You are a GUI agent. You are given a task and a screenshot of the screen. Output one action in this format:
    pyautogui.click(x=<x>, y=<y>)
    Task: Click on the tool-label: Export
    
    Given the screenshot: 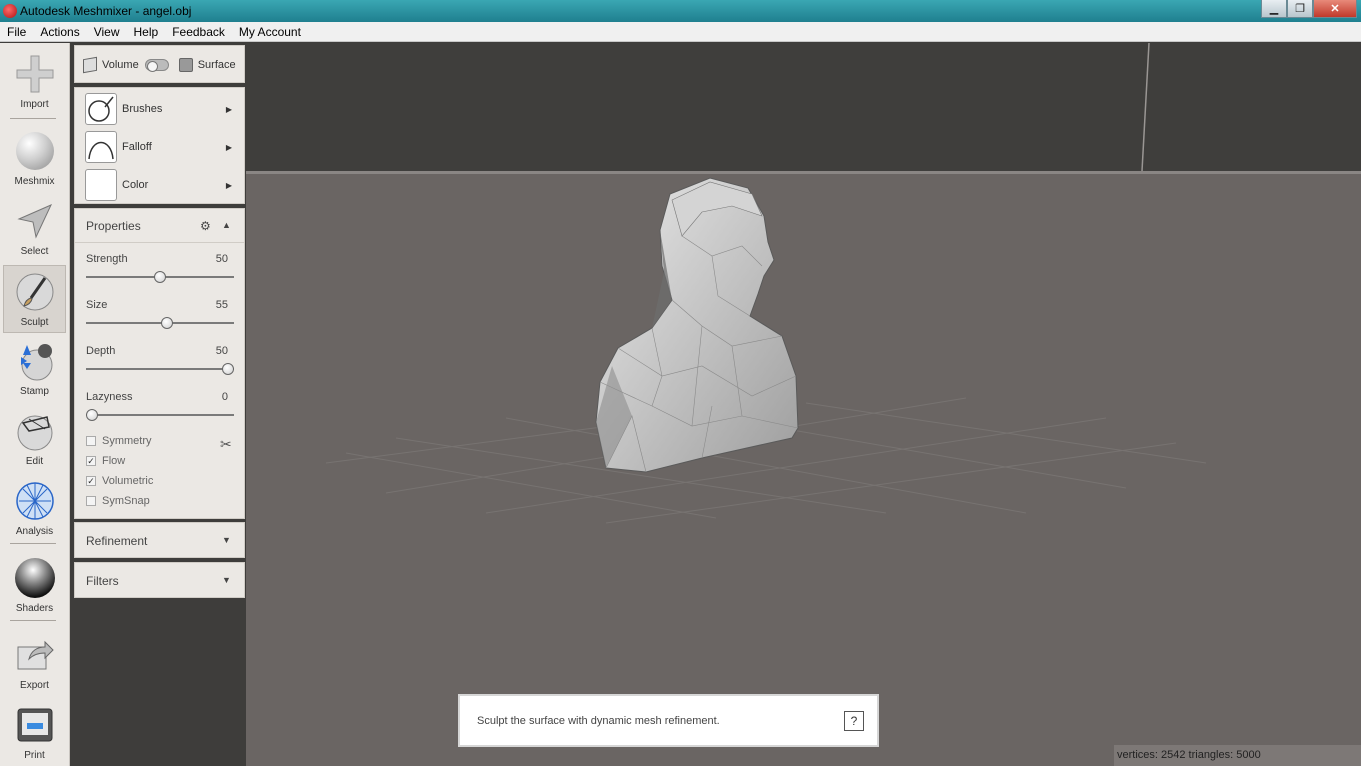 What is the action you would take?
    pyautogui.click(x=34, y=685)
    